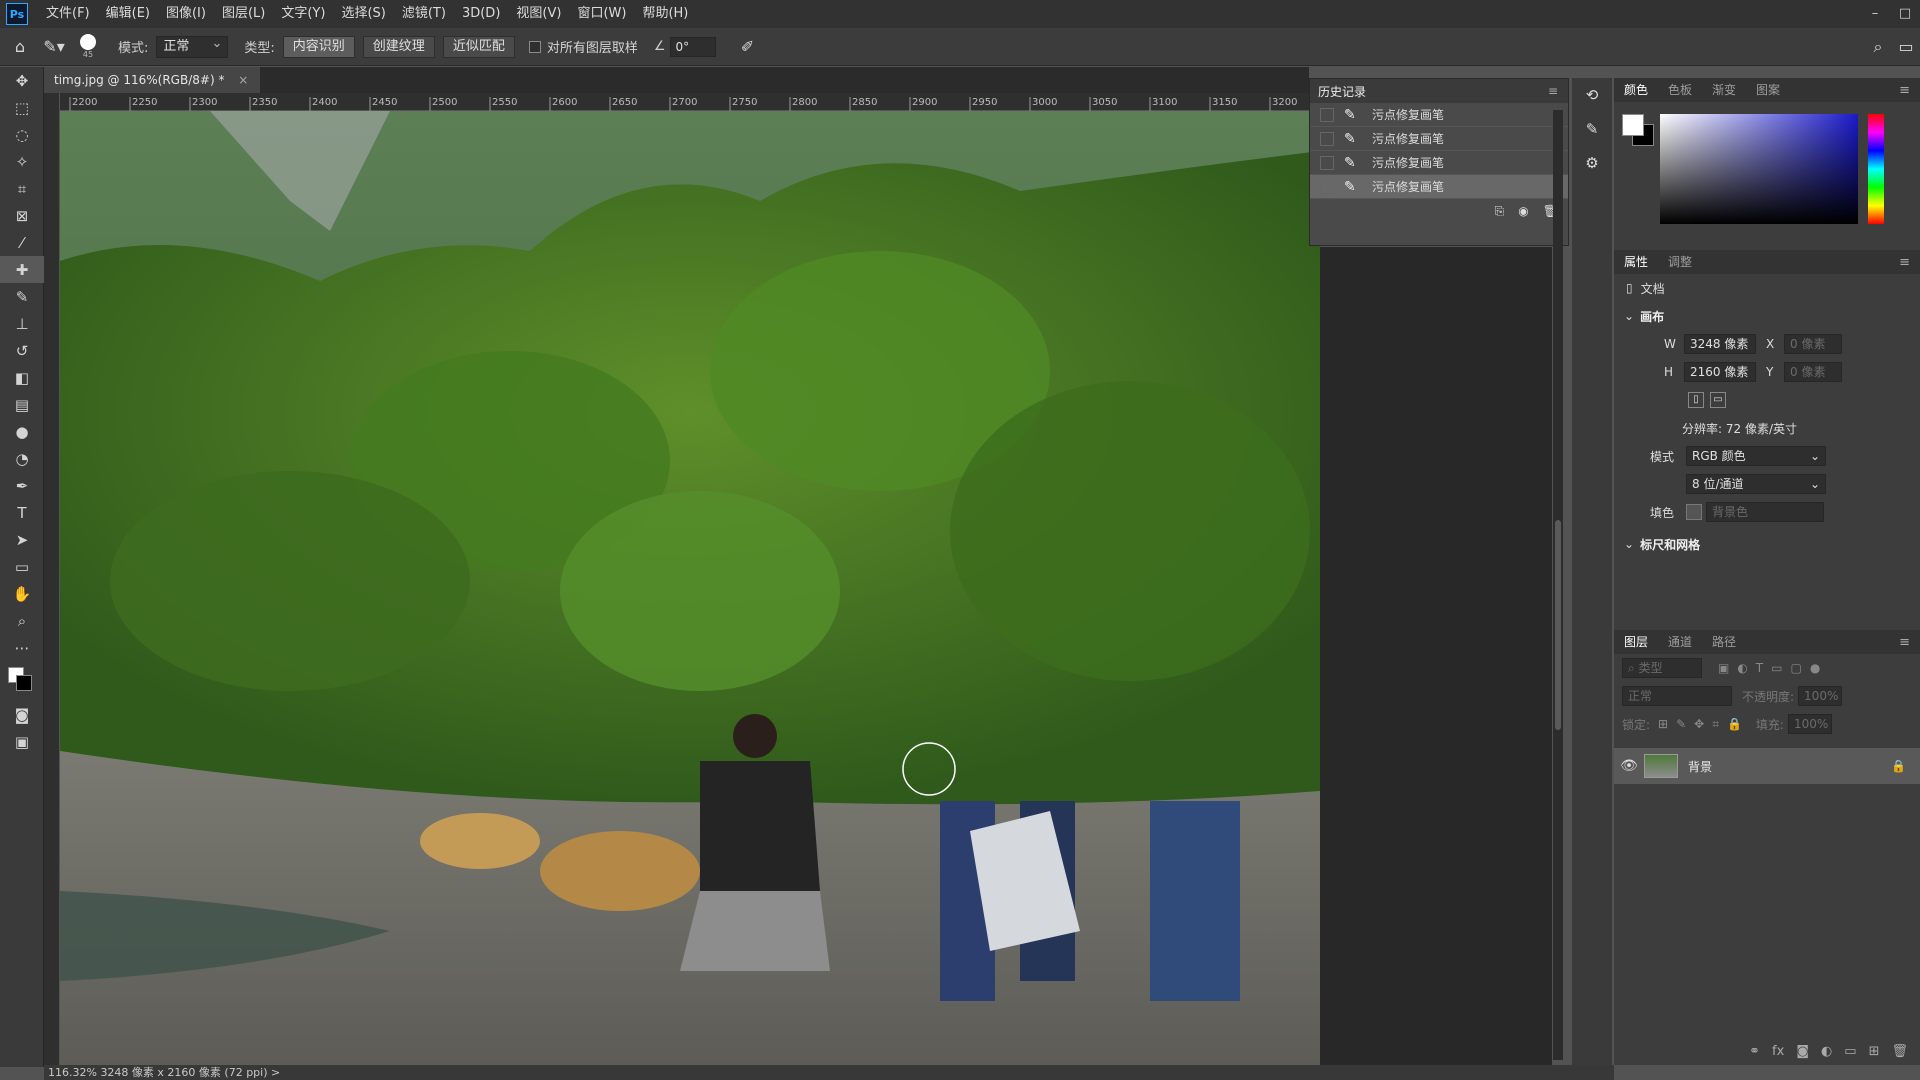 This screenshot has width=1920, height=1080. What do you see at coordinates (1826, 1051) in the screenshot?
I see `adjustment-layer-icon: ◐` at bounding box center [1826, 1051].